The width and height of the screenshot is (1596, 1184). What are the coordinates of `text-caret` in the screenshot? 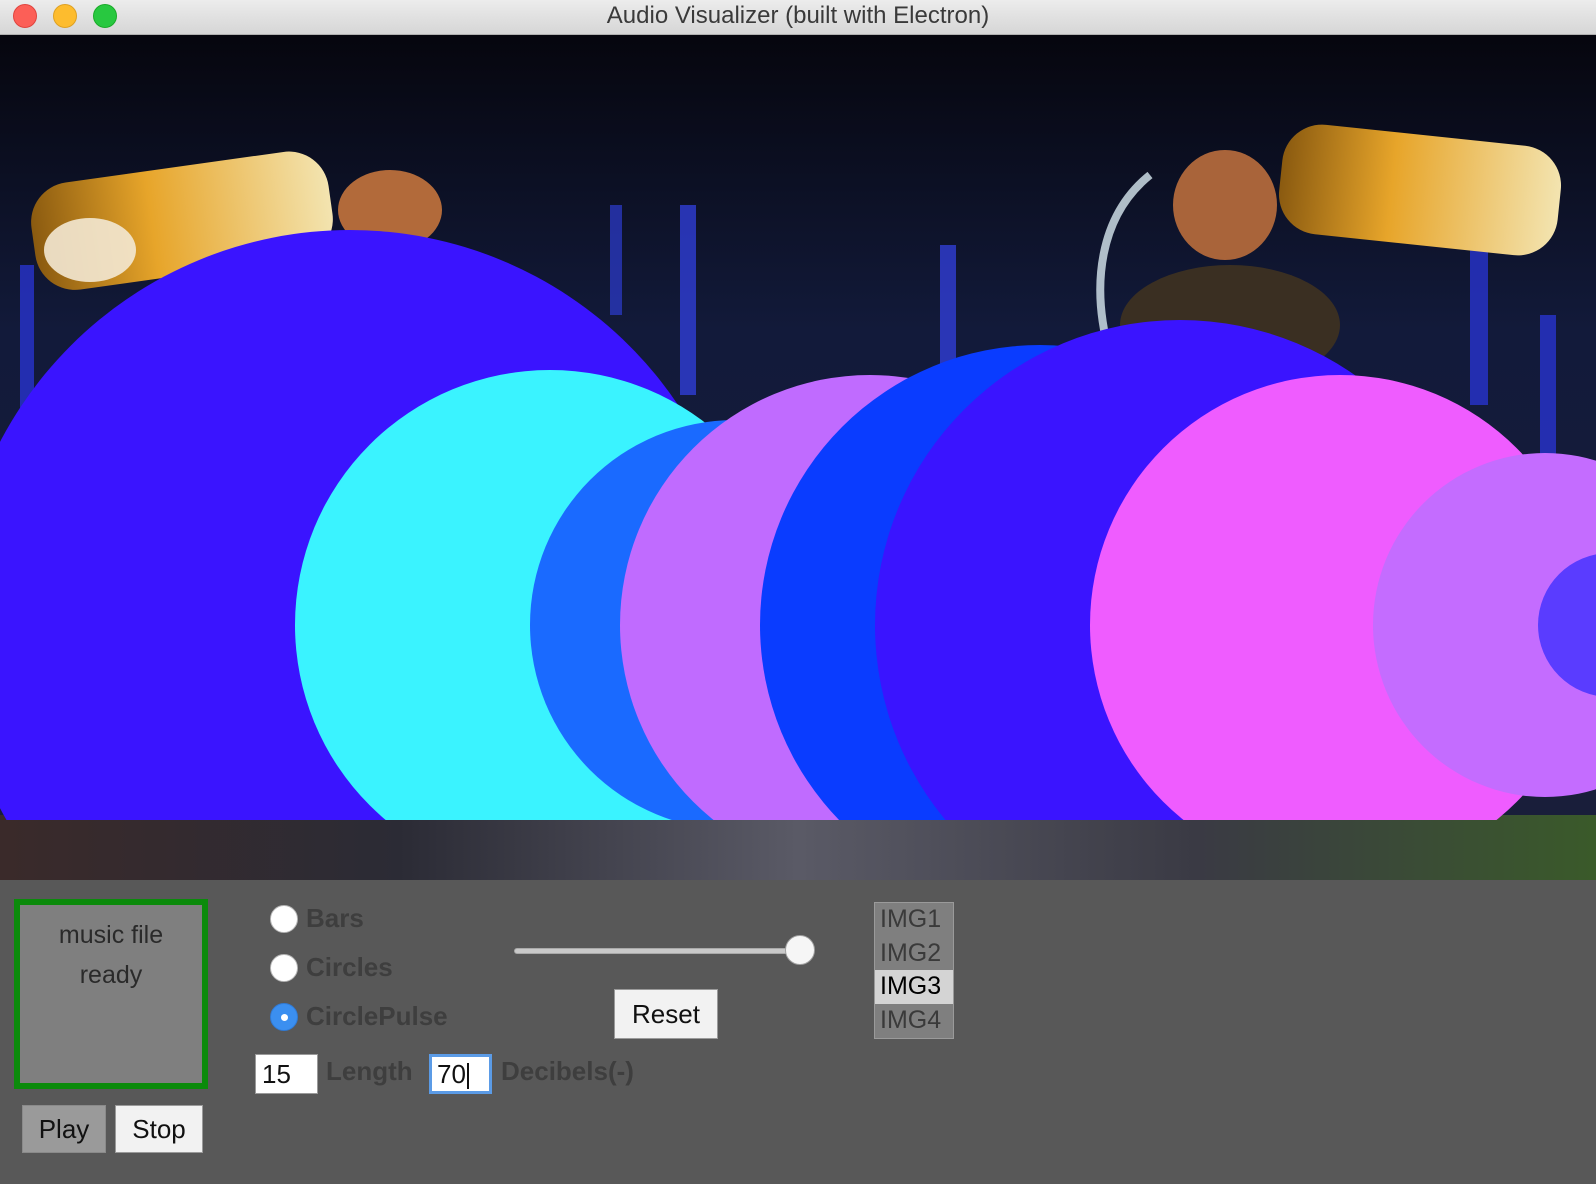 It's located at (467, 1076).